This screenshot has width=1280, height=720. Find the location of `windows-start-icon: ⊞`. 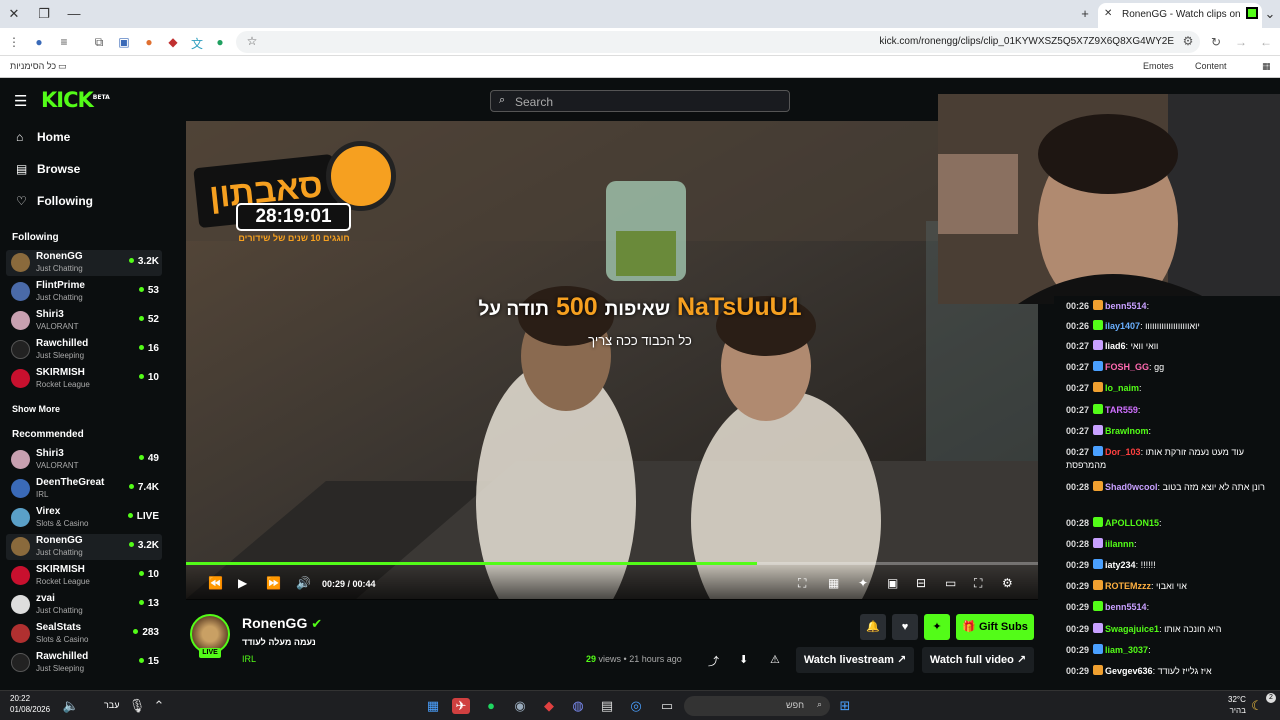

windows-start-icon: ⊞ is located at coordinates (845, 706).